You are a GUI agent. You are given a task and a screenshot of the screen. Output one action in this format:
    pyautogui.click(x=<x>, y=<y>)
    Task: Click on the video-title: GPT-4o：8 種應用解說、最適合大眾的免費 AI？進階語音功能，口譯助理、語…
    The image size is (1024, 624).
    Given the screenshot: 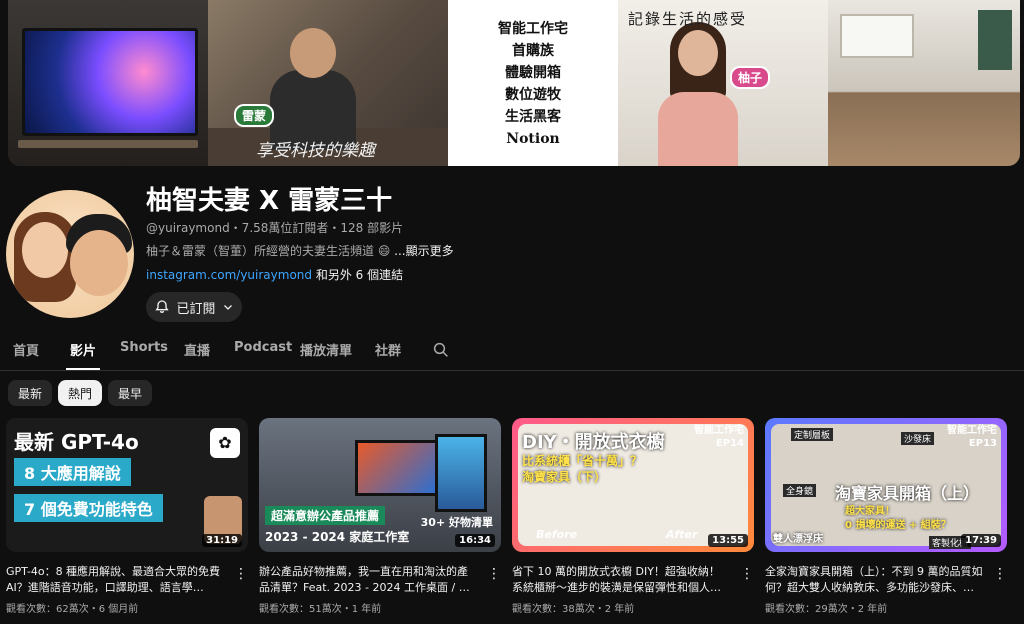 What is the action you would take?
    pyautogui.click(x=115, y=580)
    